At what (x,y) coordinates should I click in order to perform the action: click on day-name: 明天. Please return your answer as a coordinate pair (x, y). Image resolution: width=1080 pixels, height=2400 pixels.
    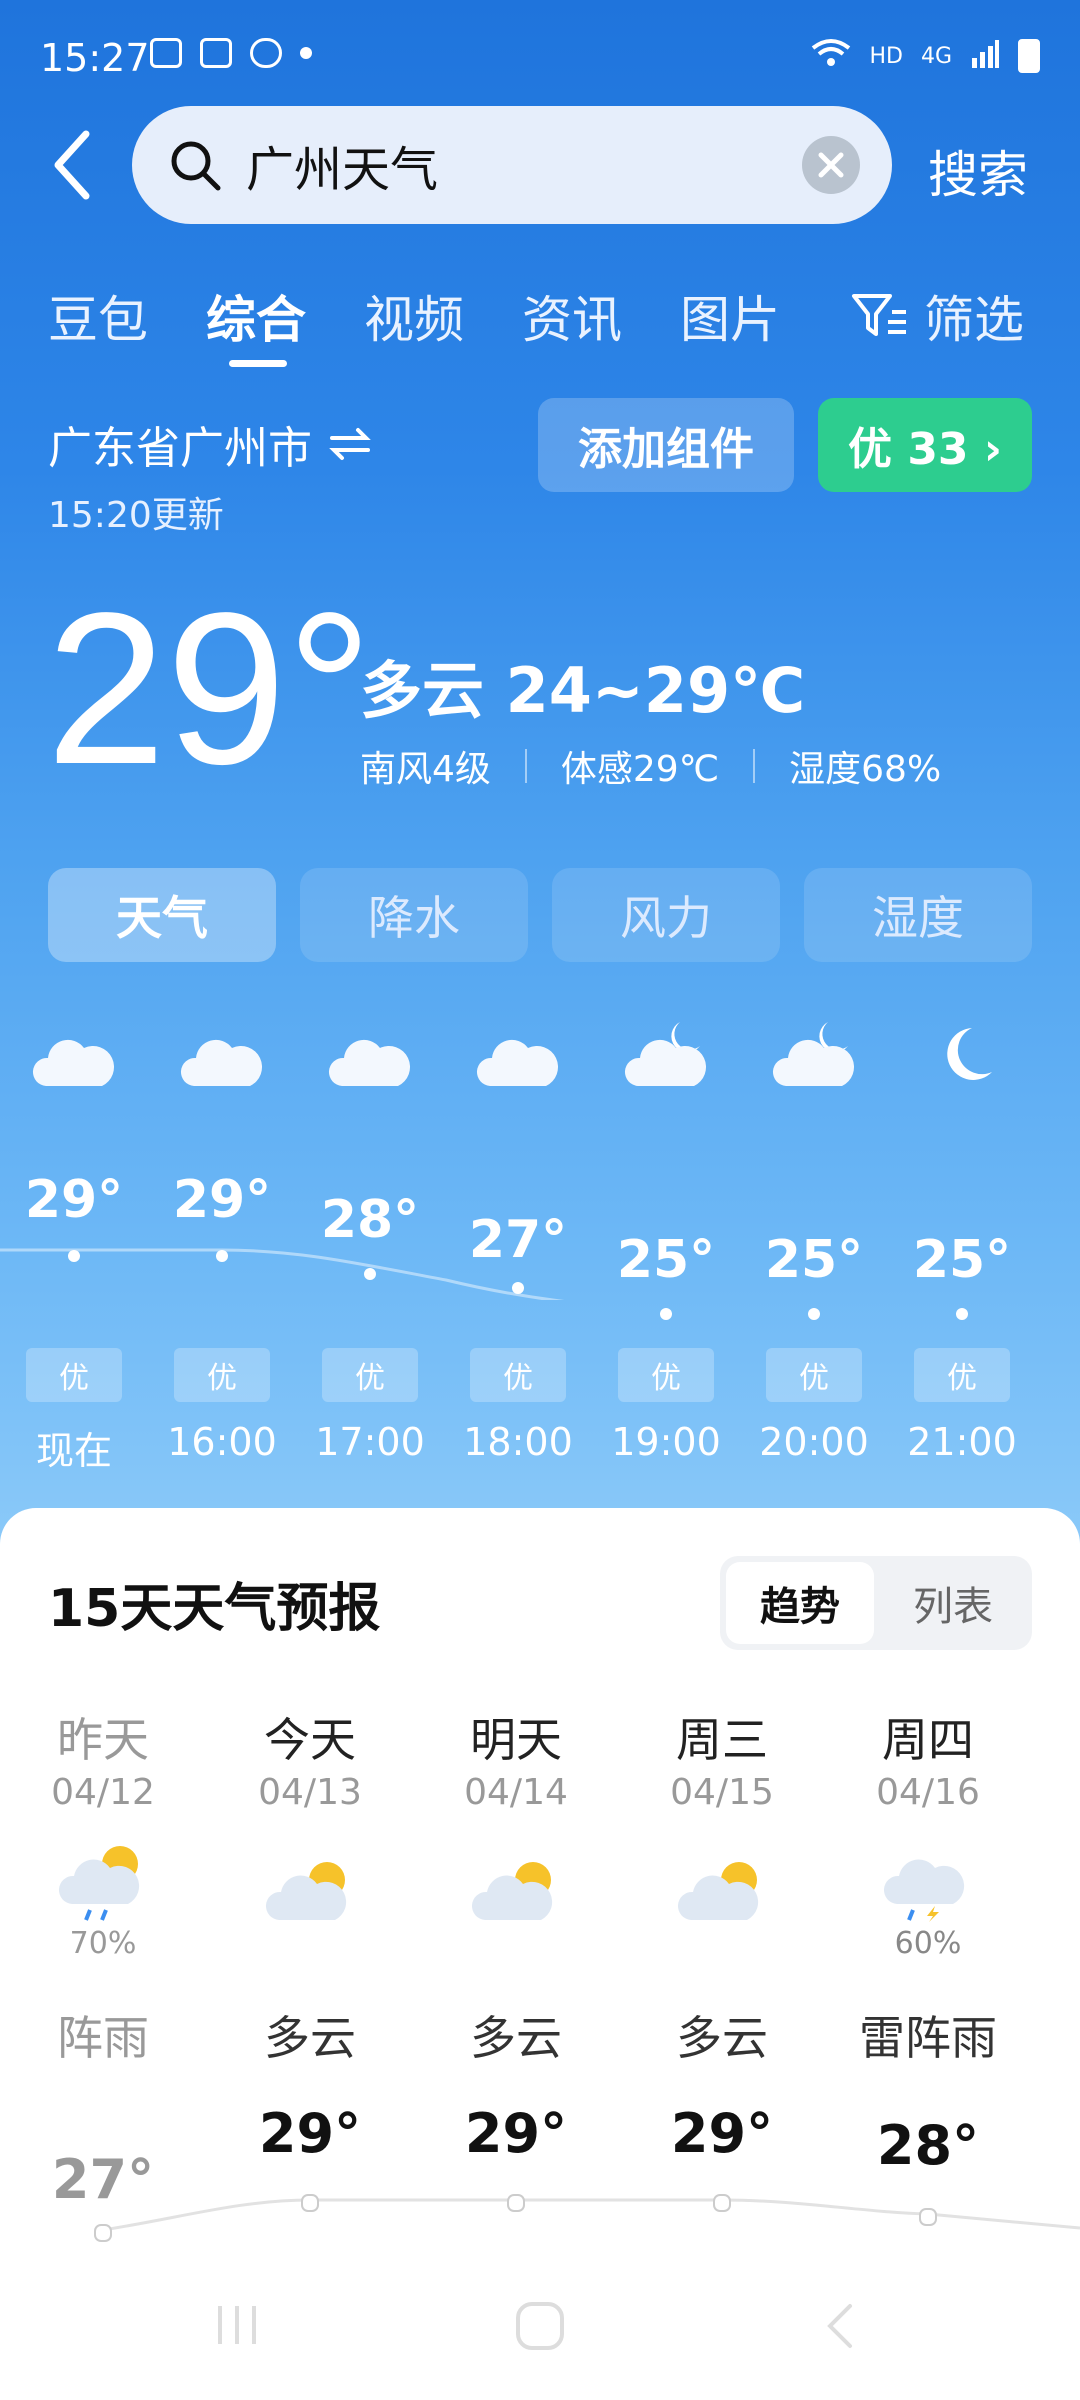
    Looking at the image, I should click on (516, 1740).